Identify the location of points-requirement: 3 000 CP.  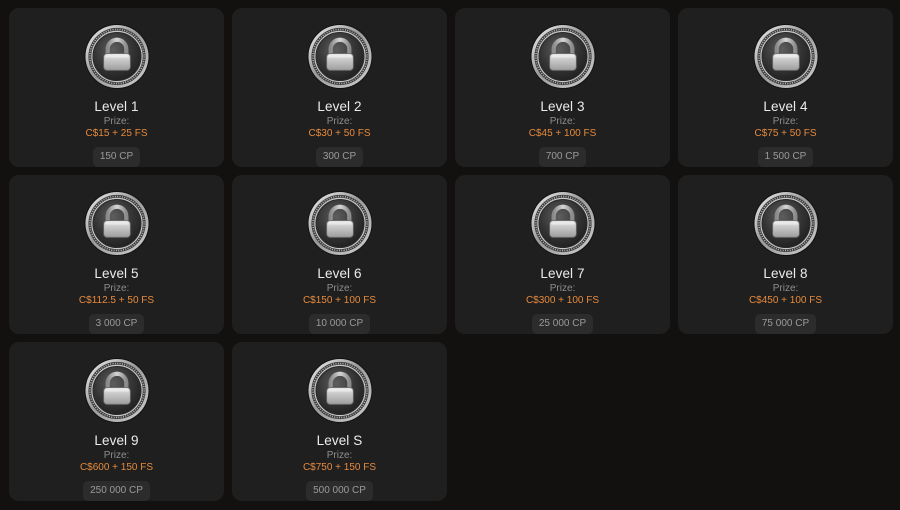
(116, 324).